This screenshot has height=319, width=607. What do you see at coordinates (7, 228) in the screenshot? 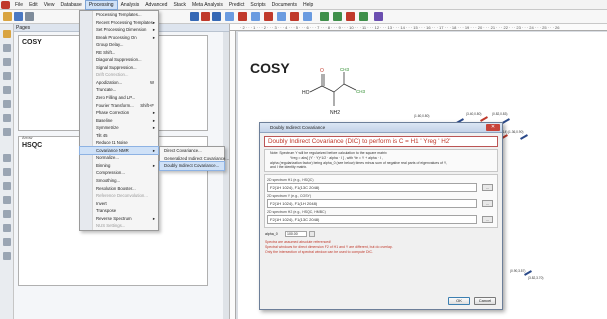
I see `cursor-tool-icon` at bounding box center [7, 228].